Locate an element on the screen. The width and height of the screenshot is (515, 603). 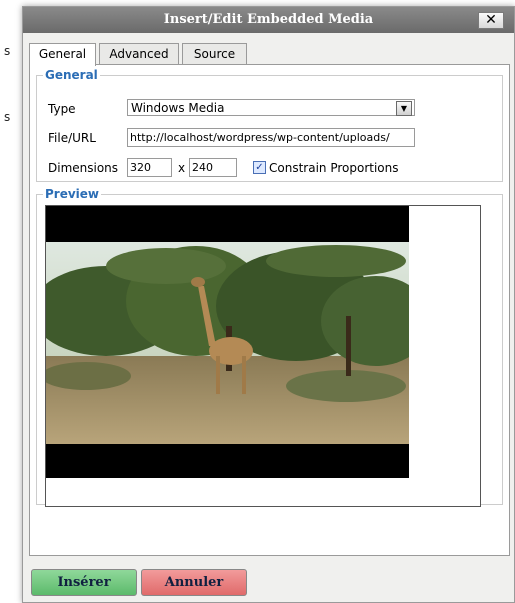
type-select-value: Windows Media is located at coordinates (178, 108).